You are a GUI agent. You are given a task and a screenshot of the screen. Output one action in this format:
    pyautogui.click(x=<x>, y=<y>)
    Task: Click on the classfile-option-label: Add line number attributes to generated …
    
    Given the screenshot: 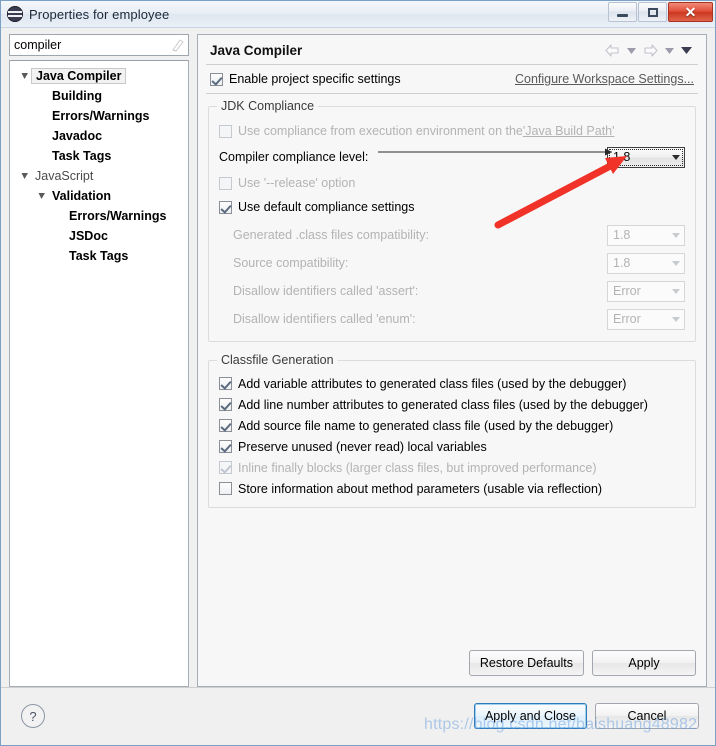 What is the action you would take?
    pyautogui.click(x=443, y=404)
    